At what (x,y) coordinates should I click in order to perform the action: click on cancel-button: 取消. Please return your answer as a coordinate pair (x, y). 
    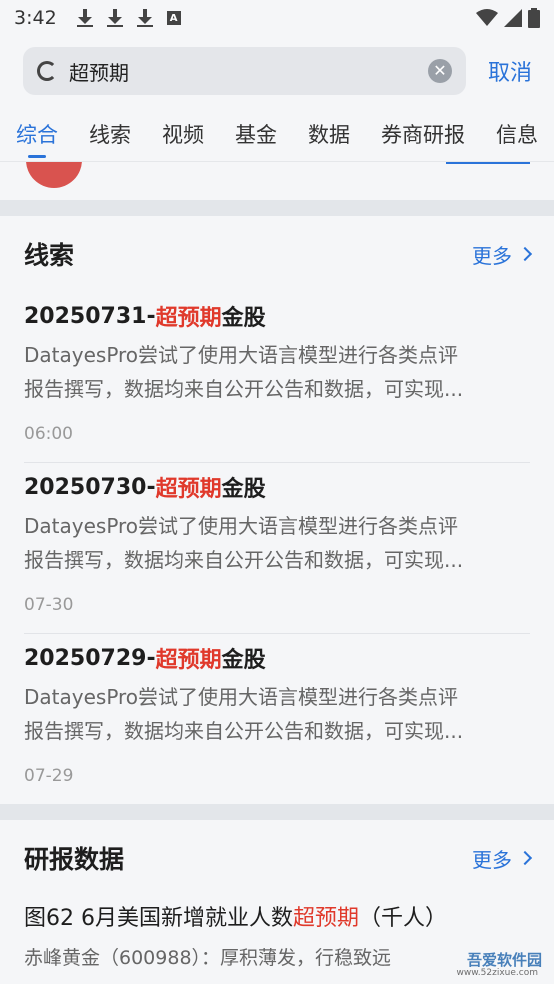
    Looking at the image, I should click on (510, 71).